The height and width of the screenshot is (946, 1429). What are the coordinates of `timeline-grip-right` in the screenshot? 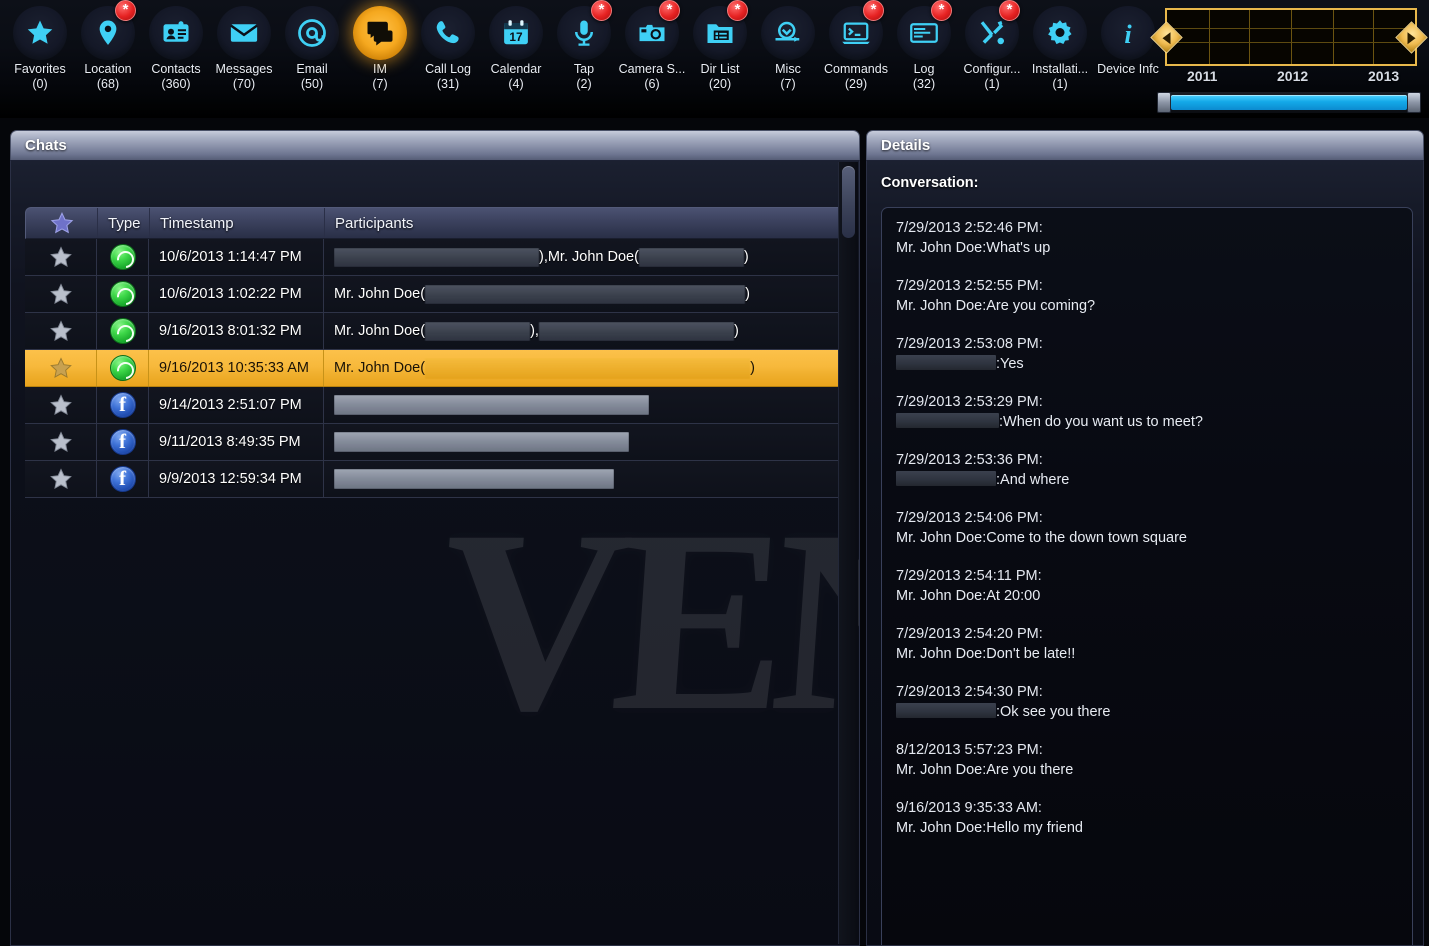 It's located at (1414, 102).